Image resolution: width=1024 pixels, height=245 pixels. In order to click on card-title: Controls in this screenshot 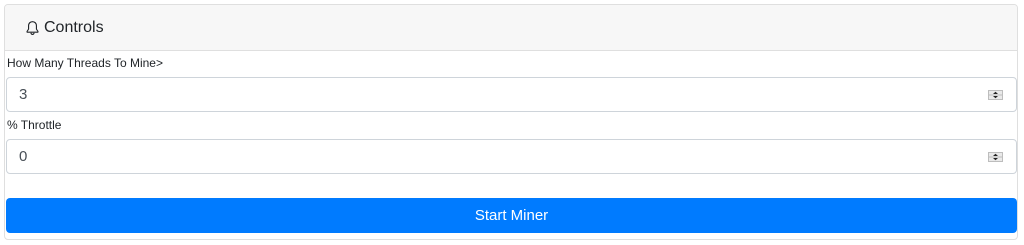, I will do `click(74, 27)`.